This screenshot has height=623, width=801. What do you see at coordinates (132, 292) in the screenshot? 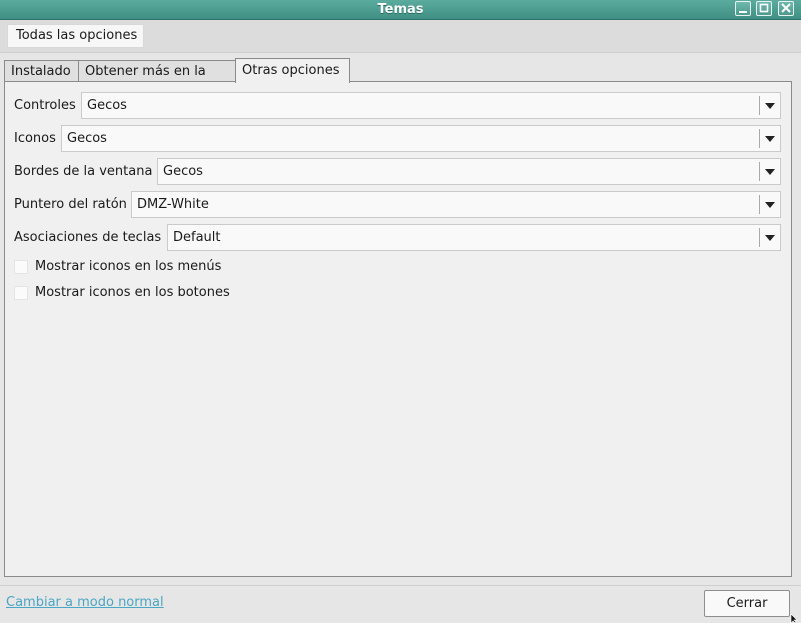
I see `button-icons-label: Mostrar iconos en los botones` at bounding box center [132, 292].